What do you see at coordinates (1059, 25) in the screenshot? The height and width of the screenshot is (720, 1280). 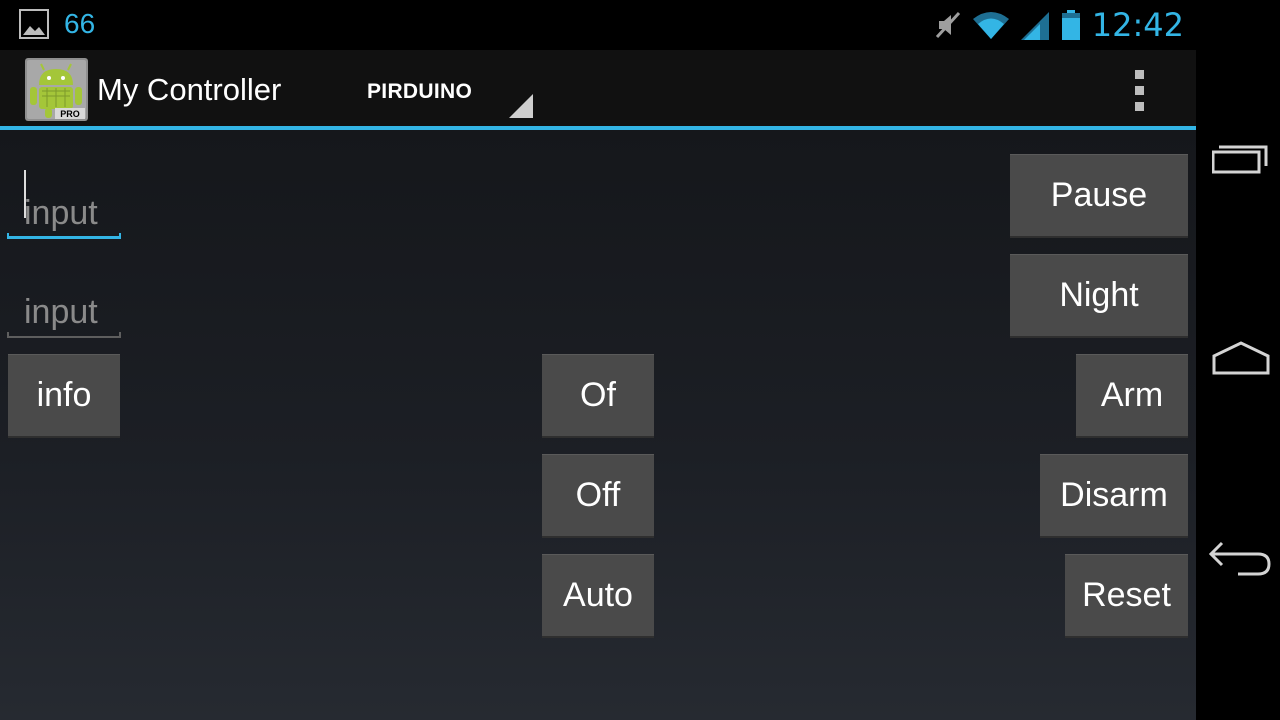 I see `status-right: 12:42` at bounding box center [1059, 25].